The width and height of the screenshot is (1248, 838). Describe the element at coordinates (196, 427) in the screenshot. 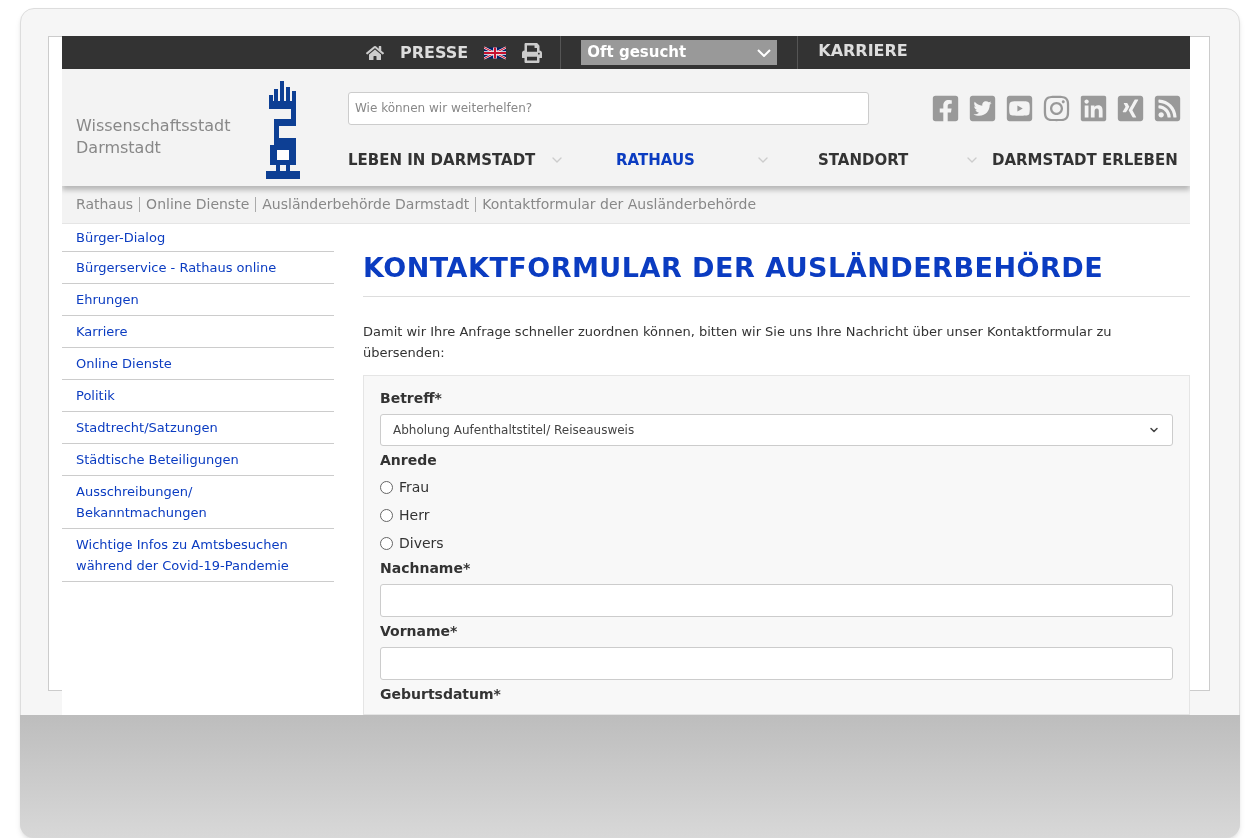

I see `sidebar-link: Stadtrecht/Satzungen` at that location.